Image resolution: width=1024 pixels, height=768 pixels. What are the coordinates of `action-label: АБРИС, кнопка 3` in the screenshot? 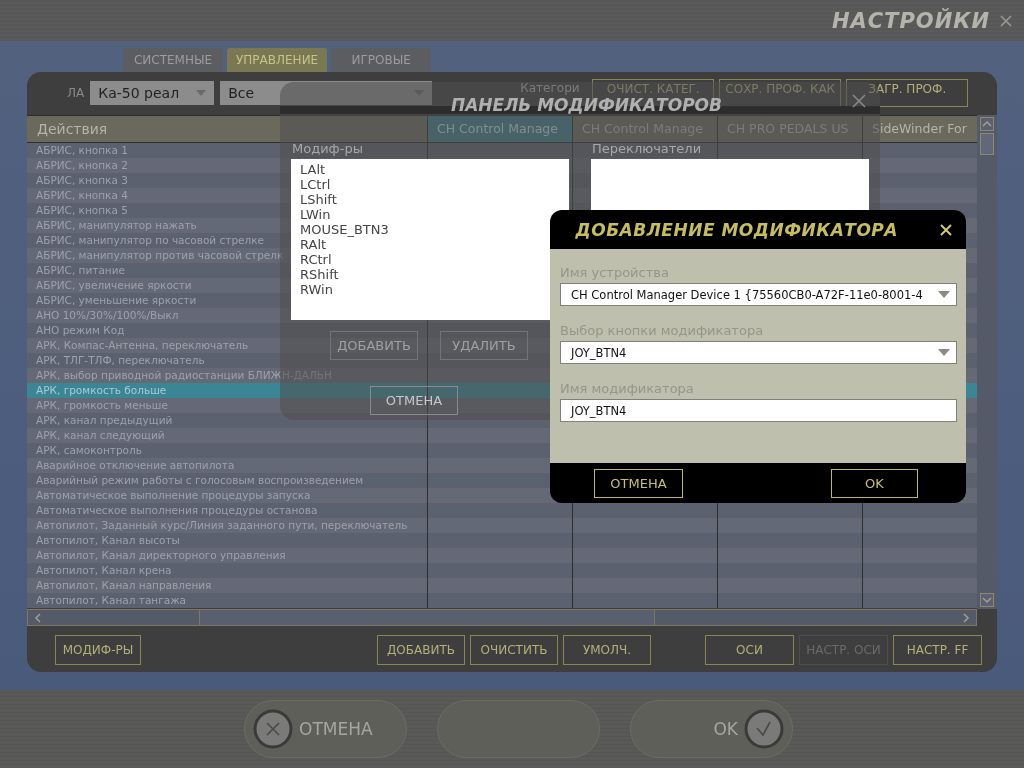 It's located at (82, 180).